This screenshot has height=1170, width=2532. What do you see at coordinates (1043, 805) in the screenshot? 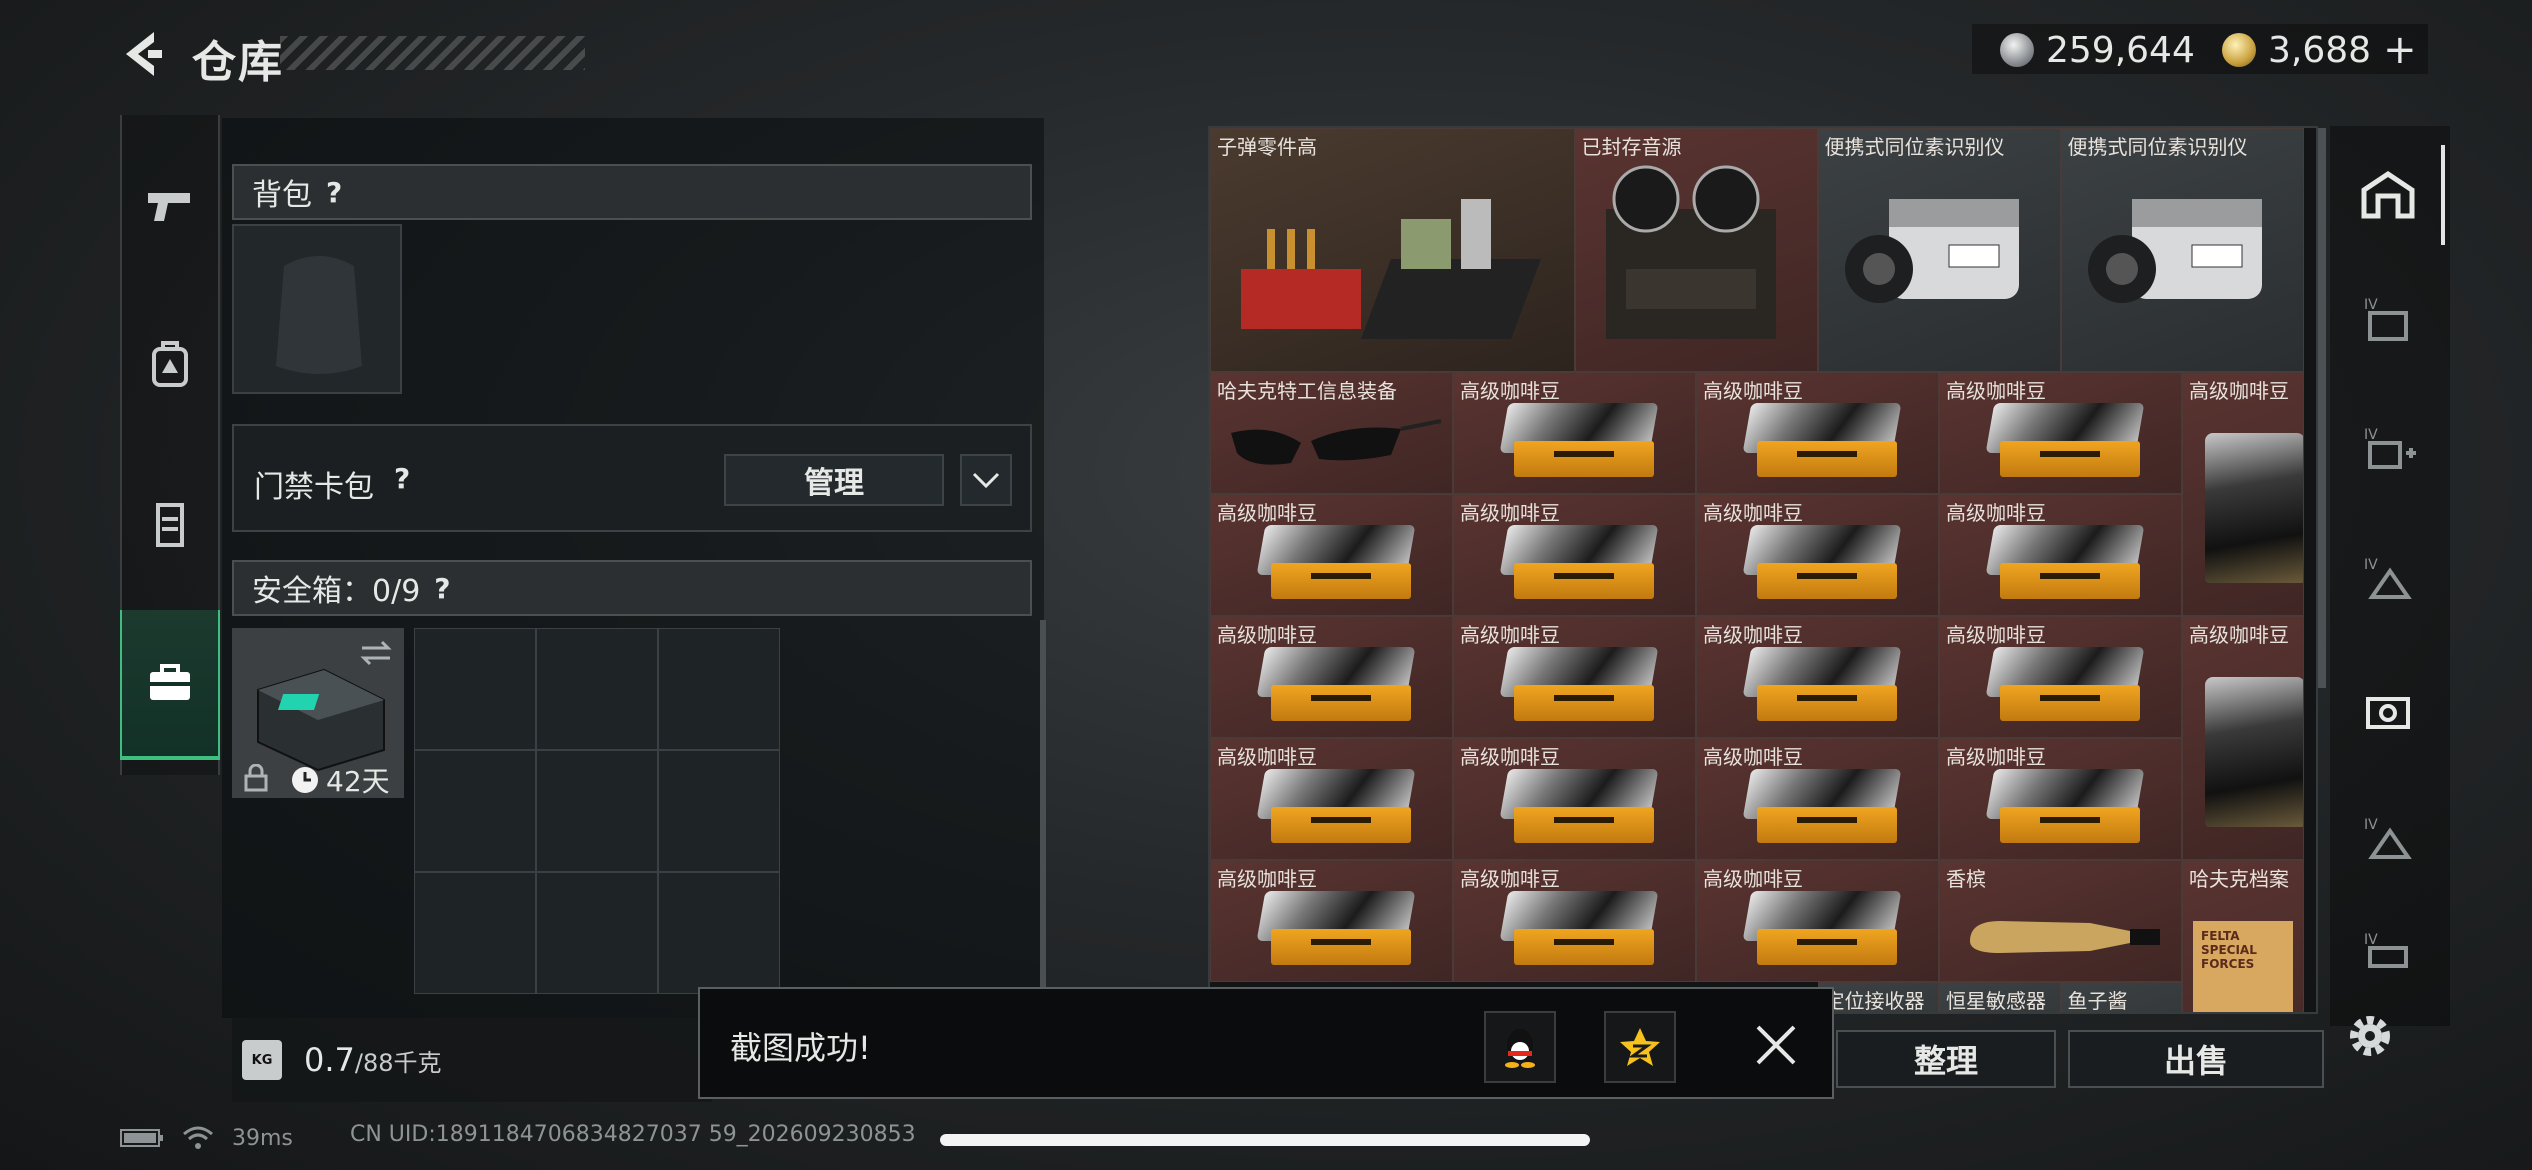
I see `left-scrollbar` at bounding box center [1043, 805].